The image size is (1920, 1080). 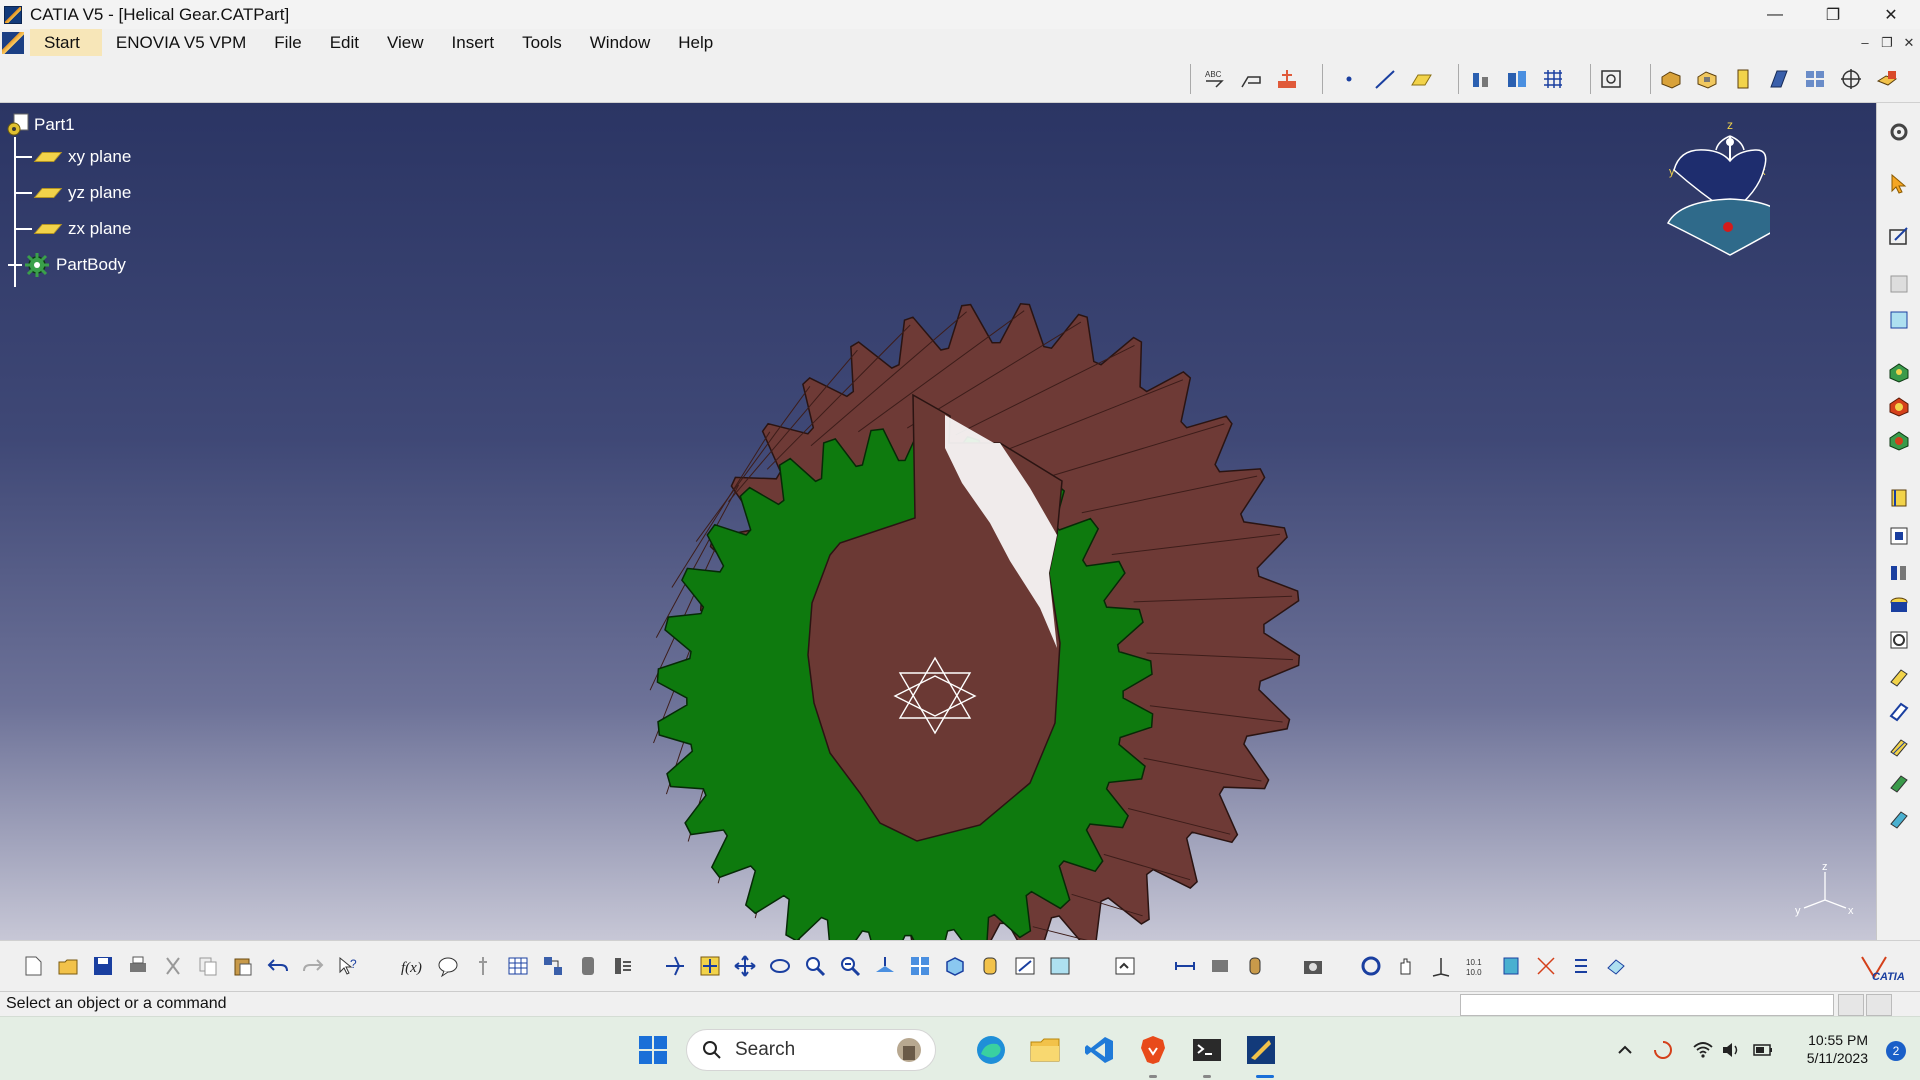 What do you see at coordinates (344, 42) in the screenshot?
I see `menu-edit: Edit` at bounding box center [344, 42].